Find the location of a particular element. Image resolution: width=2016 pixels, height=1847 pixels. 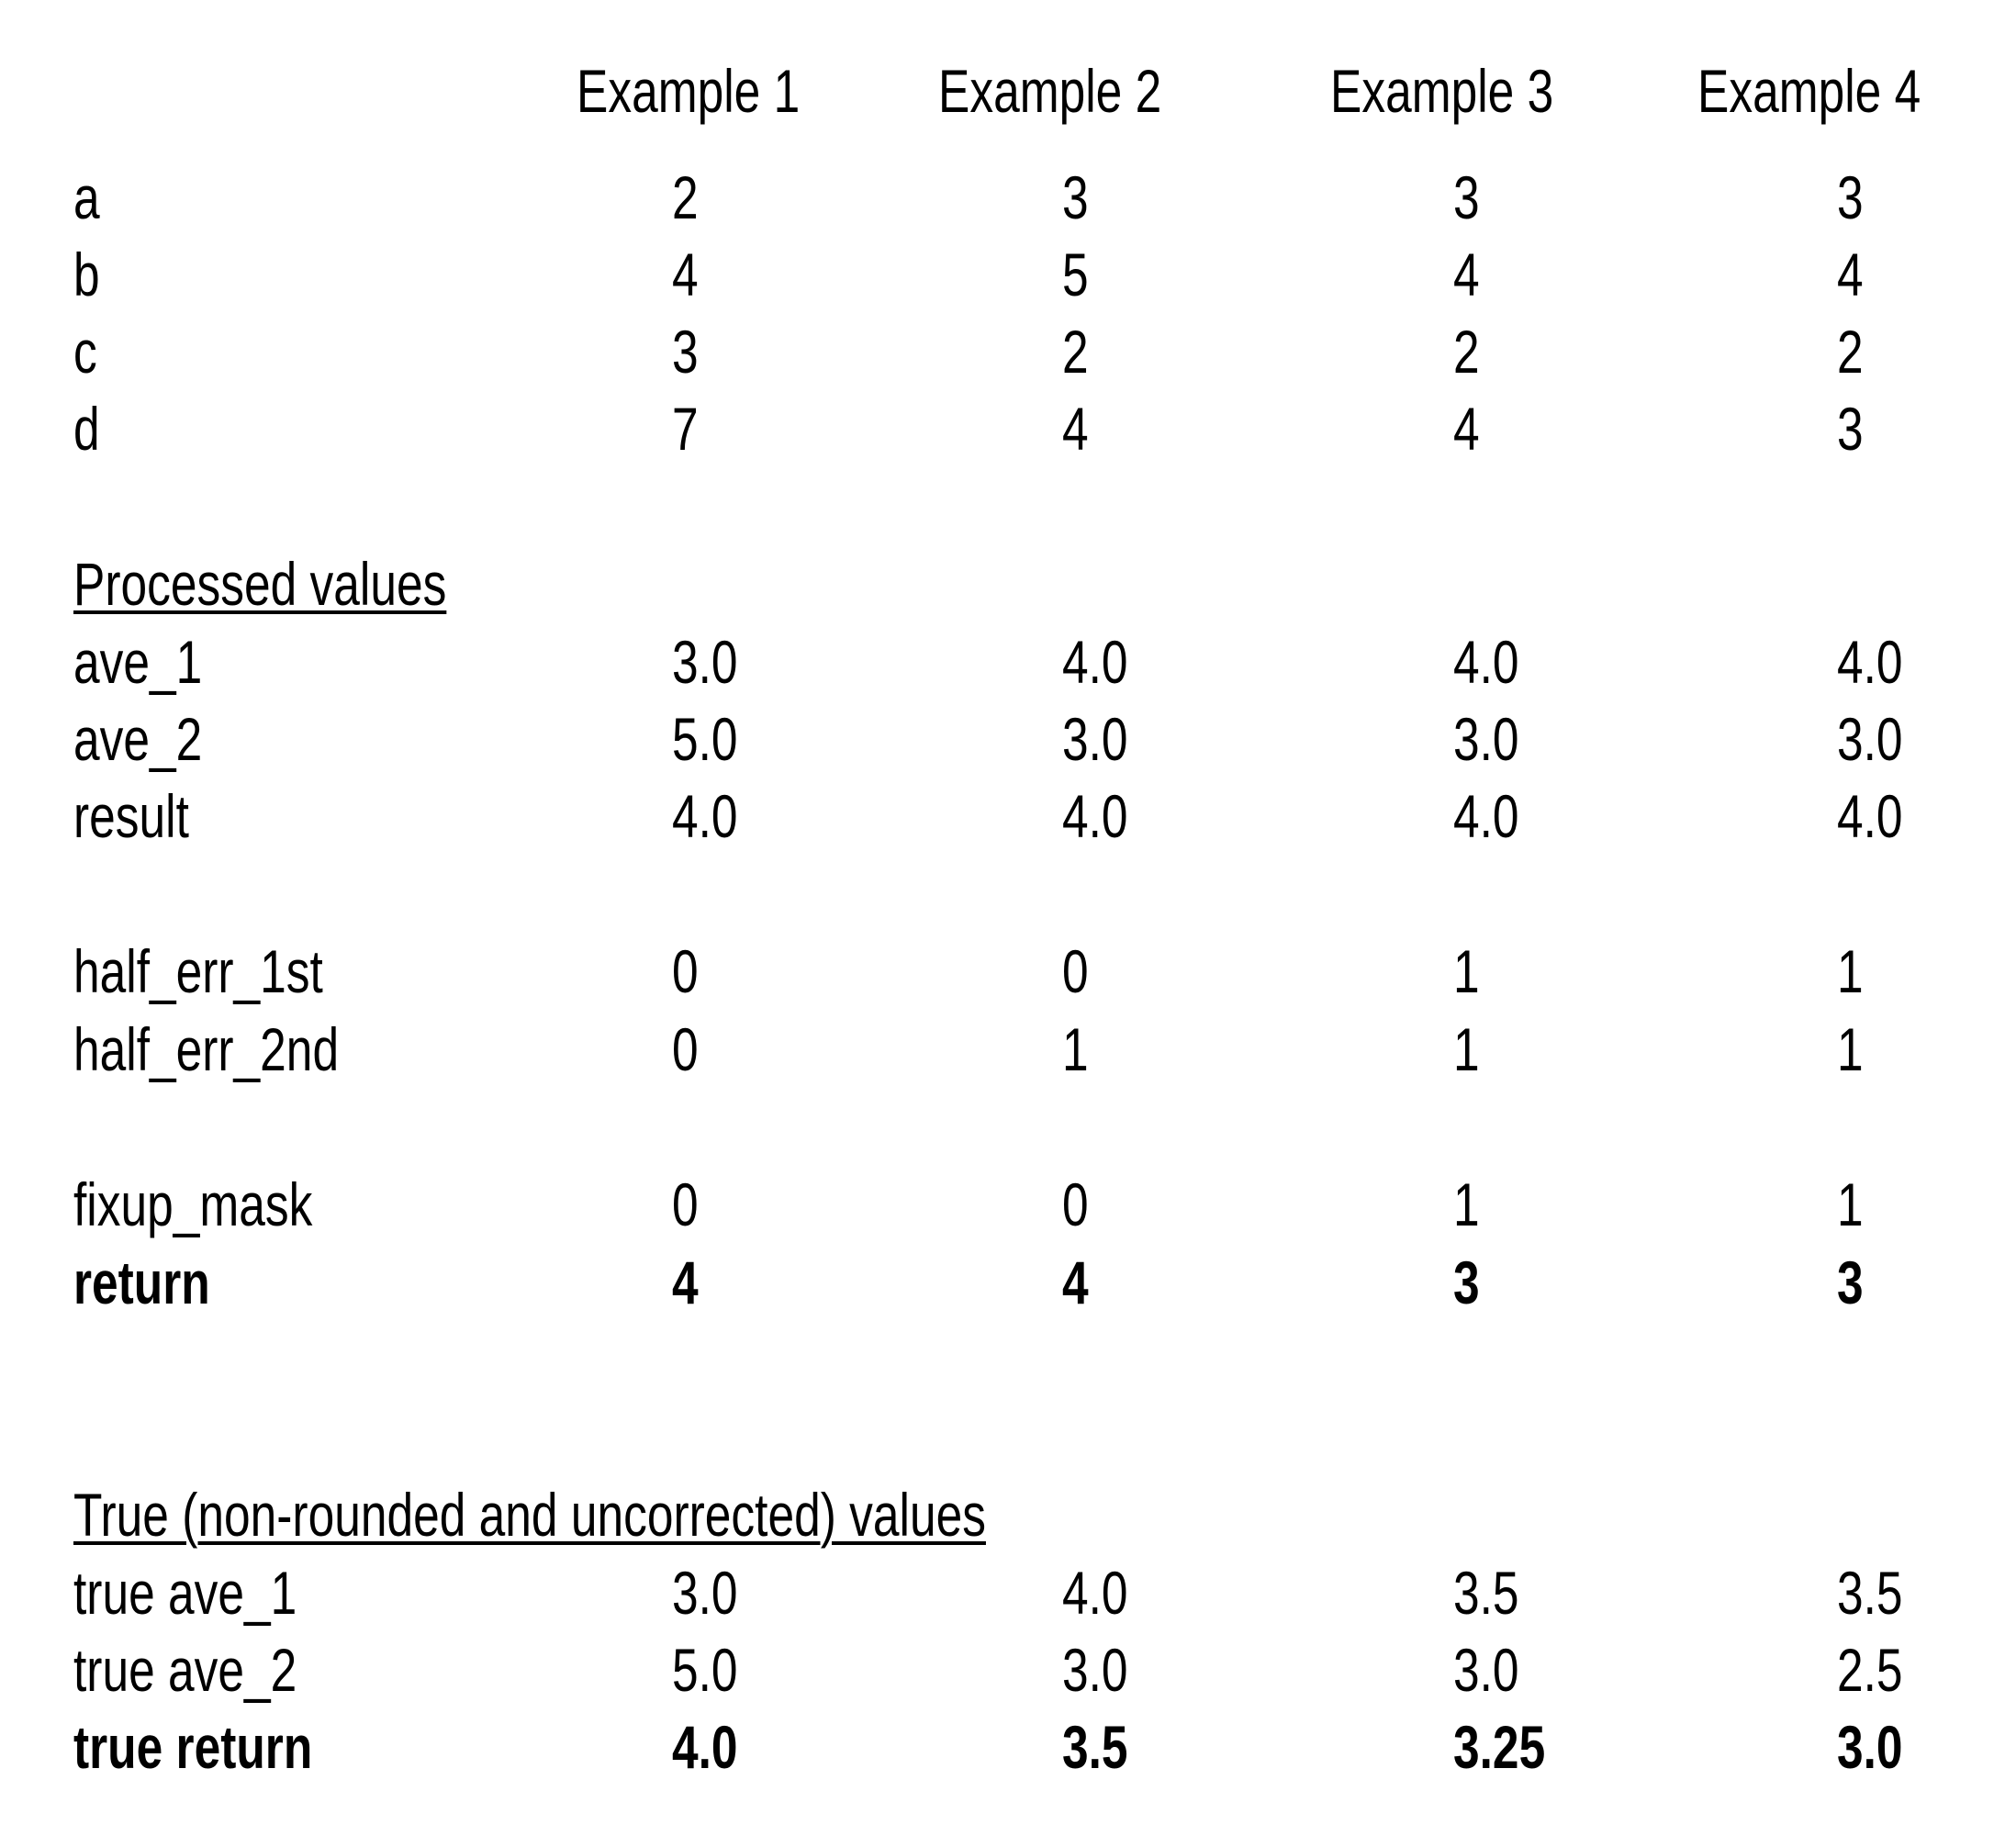

row-label: d is located at coordinates (86, 429).